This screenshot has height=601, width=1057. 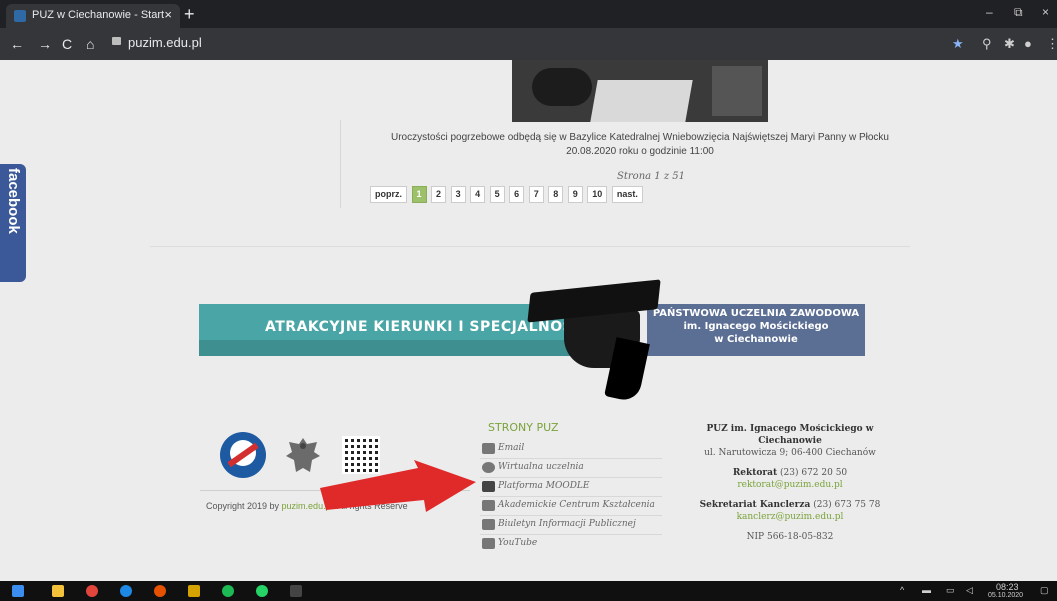 I want to click on contact-address: ul. Narutowicza 9; 06-400 Ciechanów, so click(x=790, y=453).